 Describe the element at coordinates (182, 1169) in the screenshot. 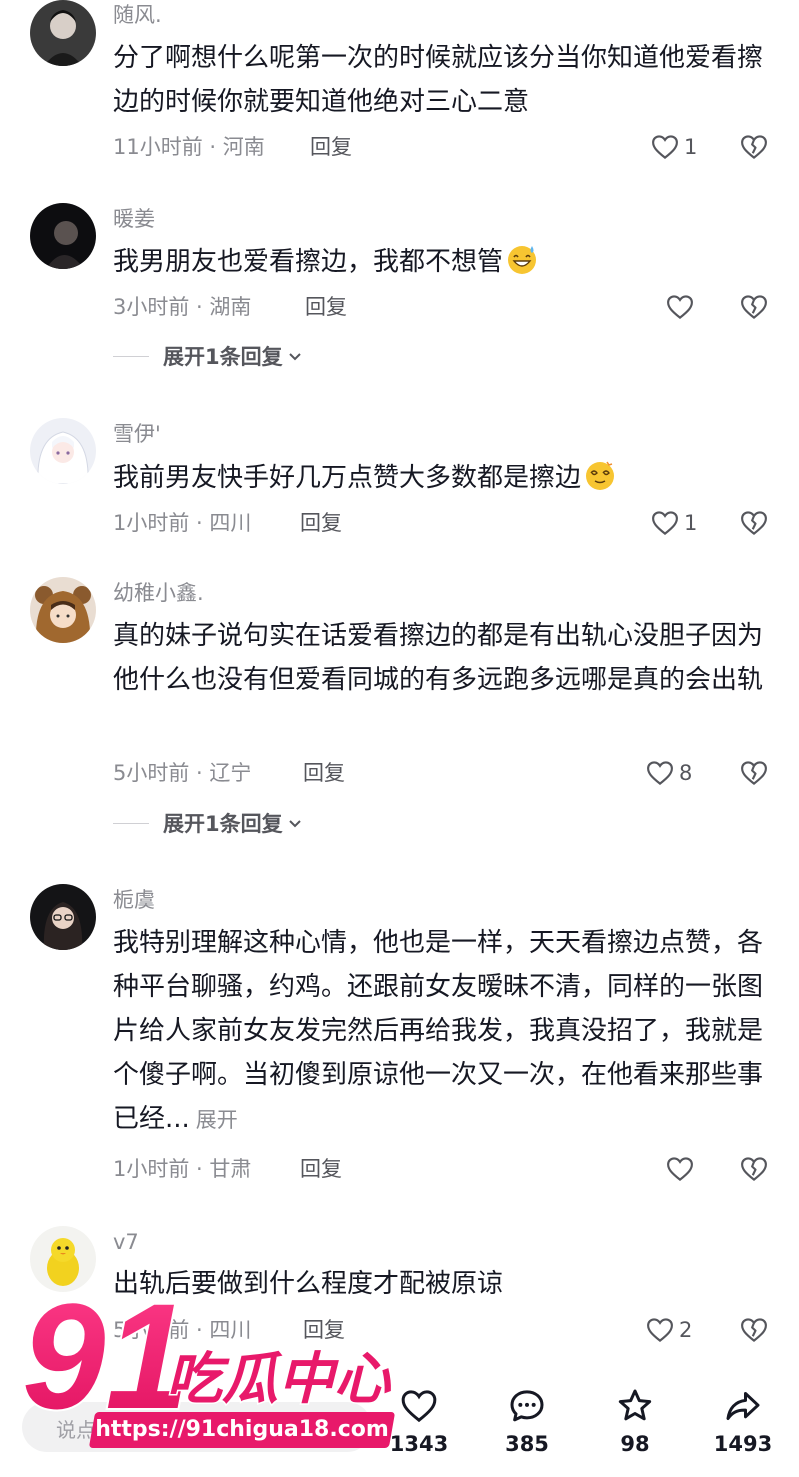

I see `comment-time-location: 1小时前 · 甘肃` at that location.